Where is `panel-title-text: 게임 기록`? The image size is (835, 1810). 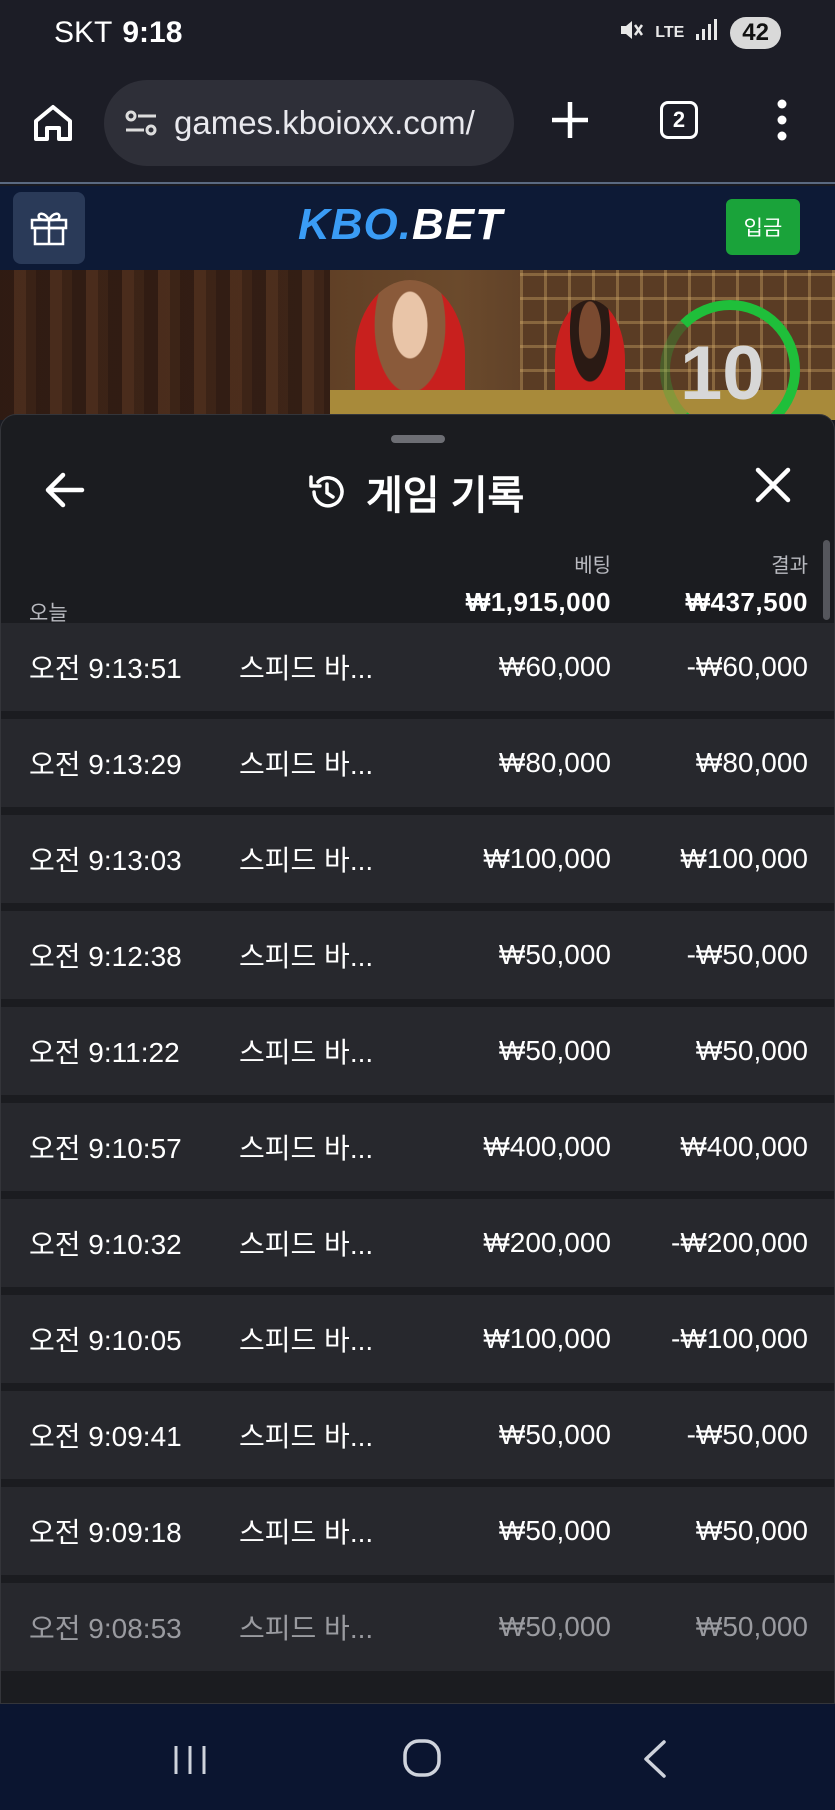 panel-title-text: 게임 기록 is located at coordinates (445, 496).